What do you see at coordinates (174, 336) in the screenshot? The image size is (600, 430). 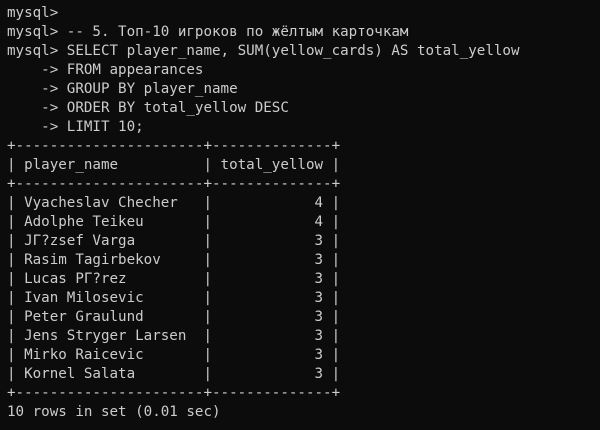 I see `table-row: | Jens Stryger Larsen | 3 |` at bounding box center [174, 336].